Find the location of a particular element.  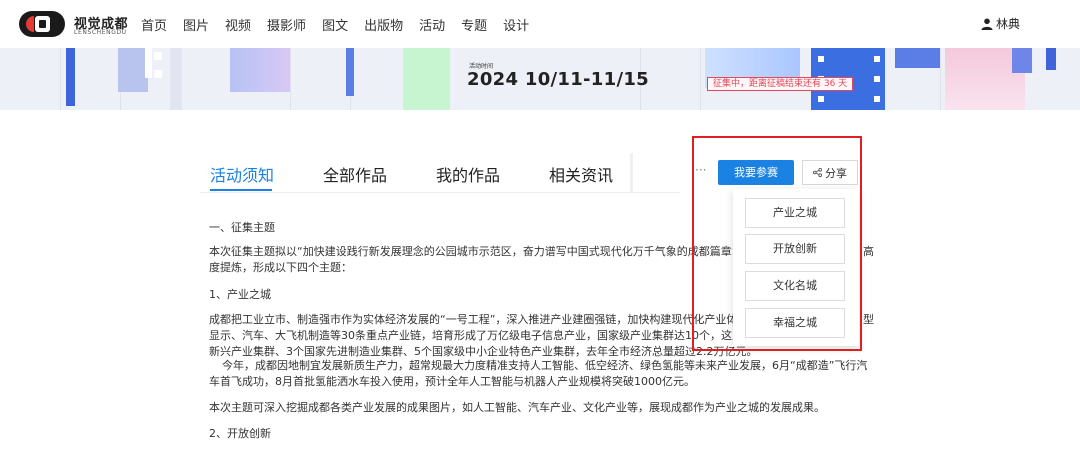

user-name: 林典 is located at coordinates (1008, 24).